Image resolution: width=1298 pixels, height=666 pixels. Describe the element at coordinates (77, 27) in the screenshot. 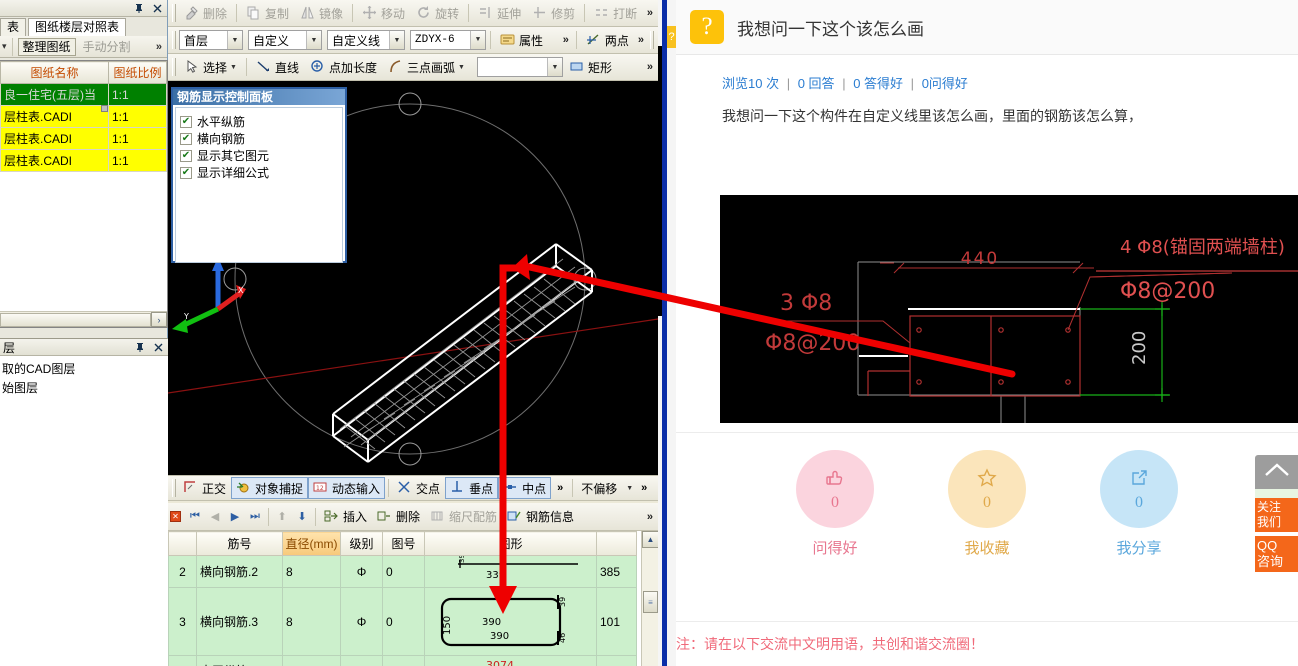

I see `tab-drawing-floor-map: 图纸楼层对照表` at that location.